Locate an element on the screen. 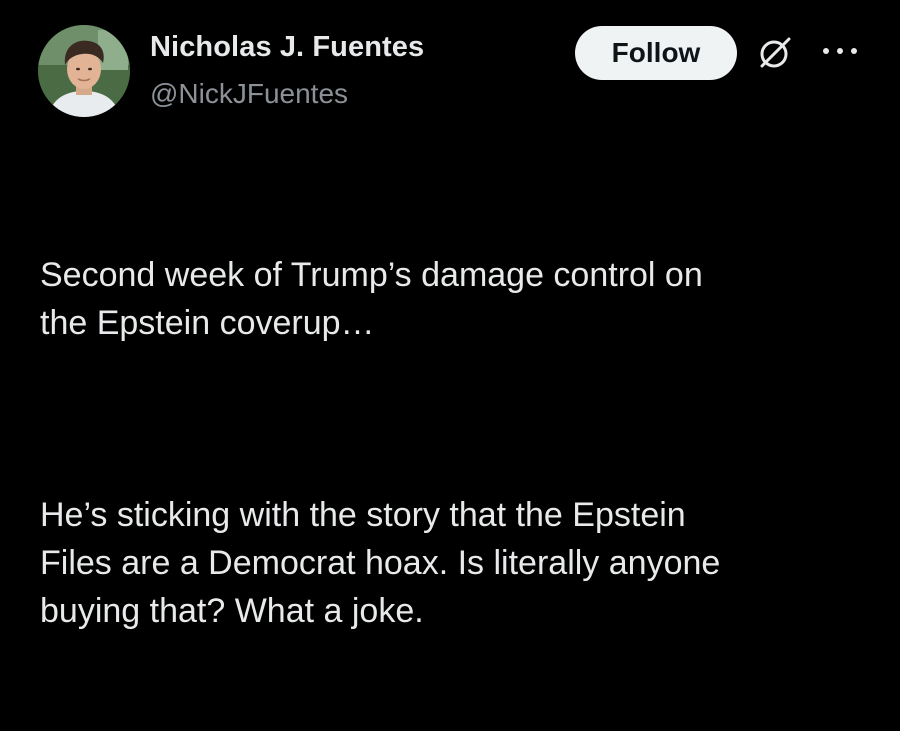  author-handle: @NickJFuentes is located at coordinates (249, 94).